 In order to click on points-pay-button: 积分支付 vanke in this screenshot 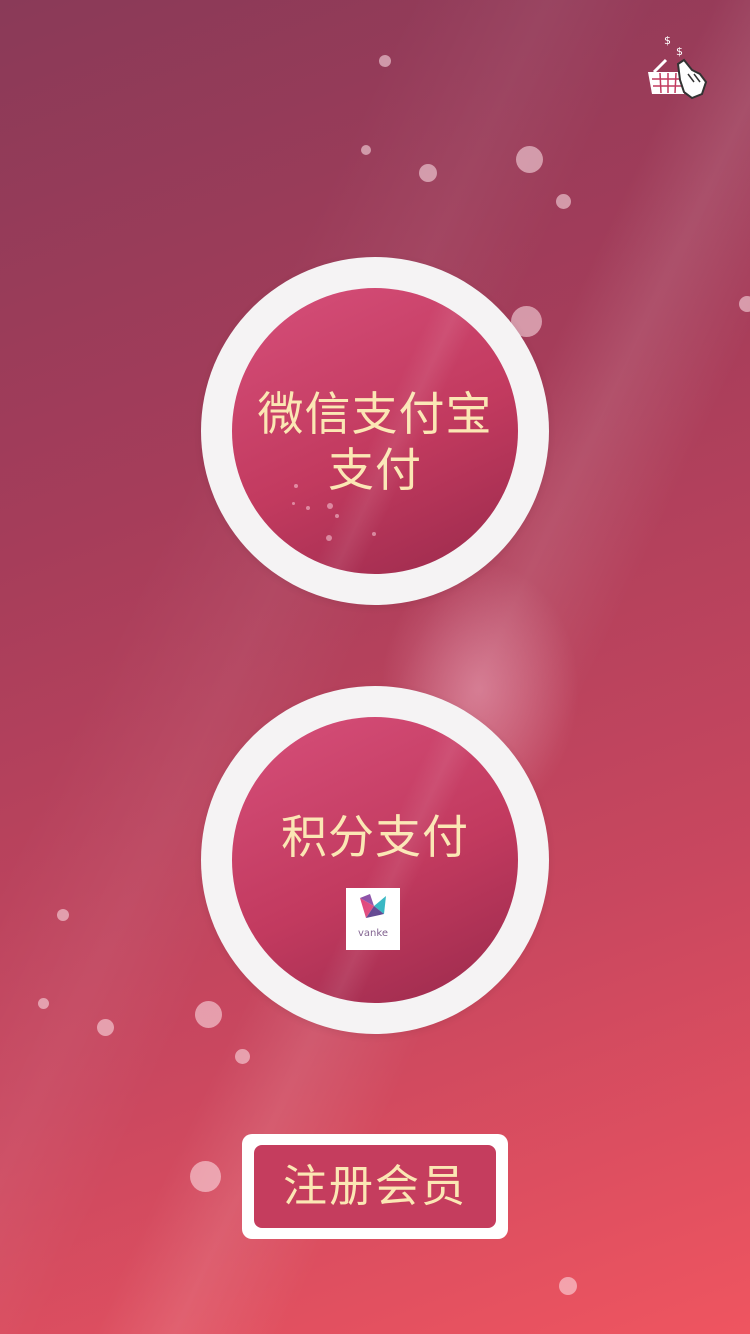, I will do `click(375, 860)`.